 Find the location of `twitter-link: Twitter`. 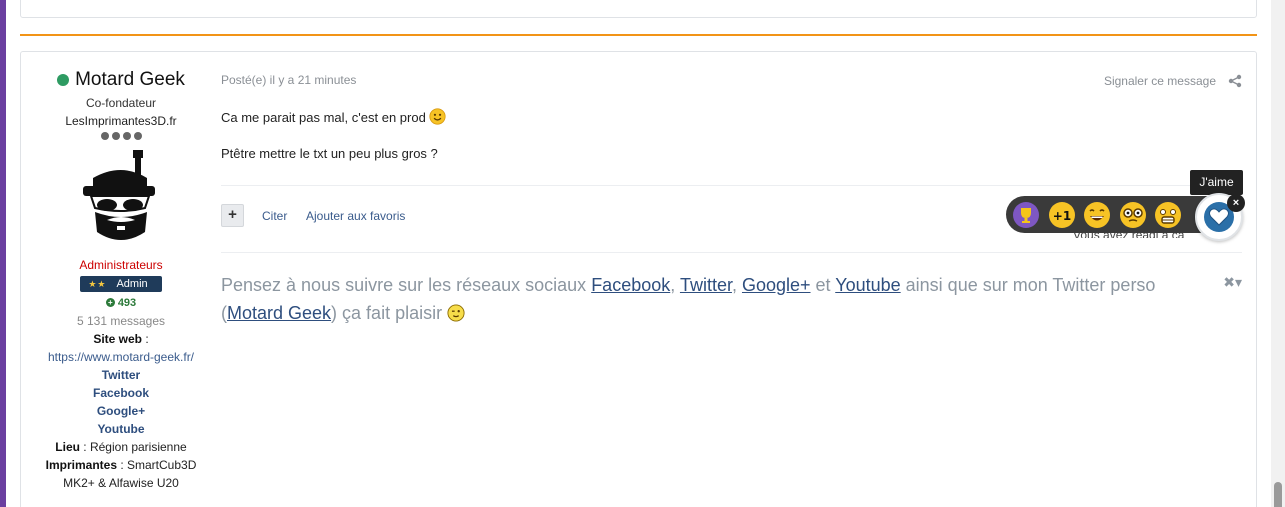

twitter-link: Twitter is located at coordinates (121, 375).